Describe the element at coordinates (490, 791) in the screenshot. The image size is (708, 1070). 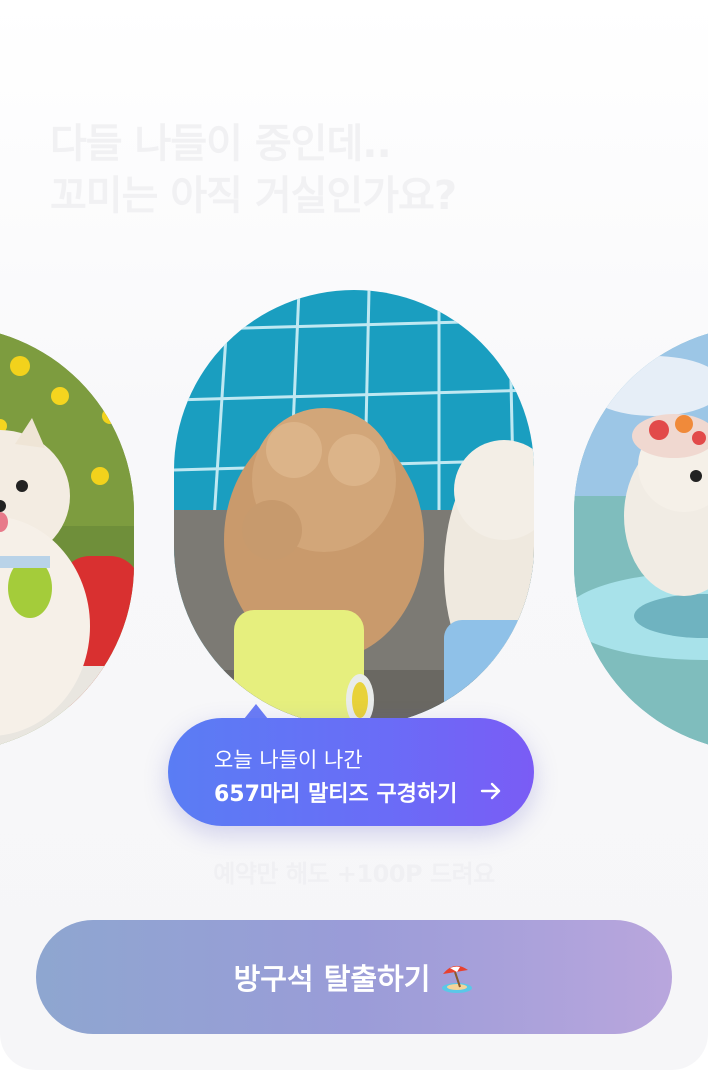
I see `arrow-right-icon` at that location.